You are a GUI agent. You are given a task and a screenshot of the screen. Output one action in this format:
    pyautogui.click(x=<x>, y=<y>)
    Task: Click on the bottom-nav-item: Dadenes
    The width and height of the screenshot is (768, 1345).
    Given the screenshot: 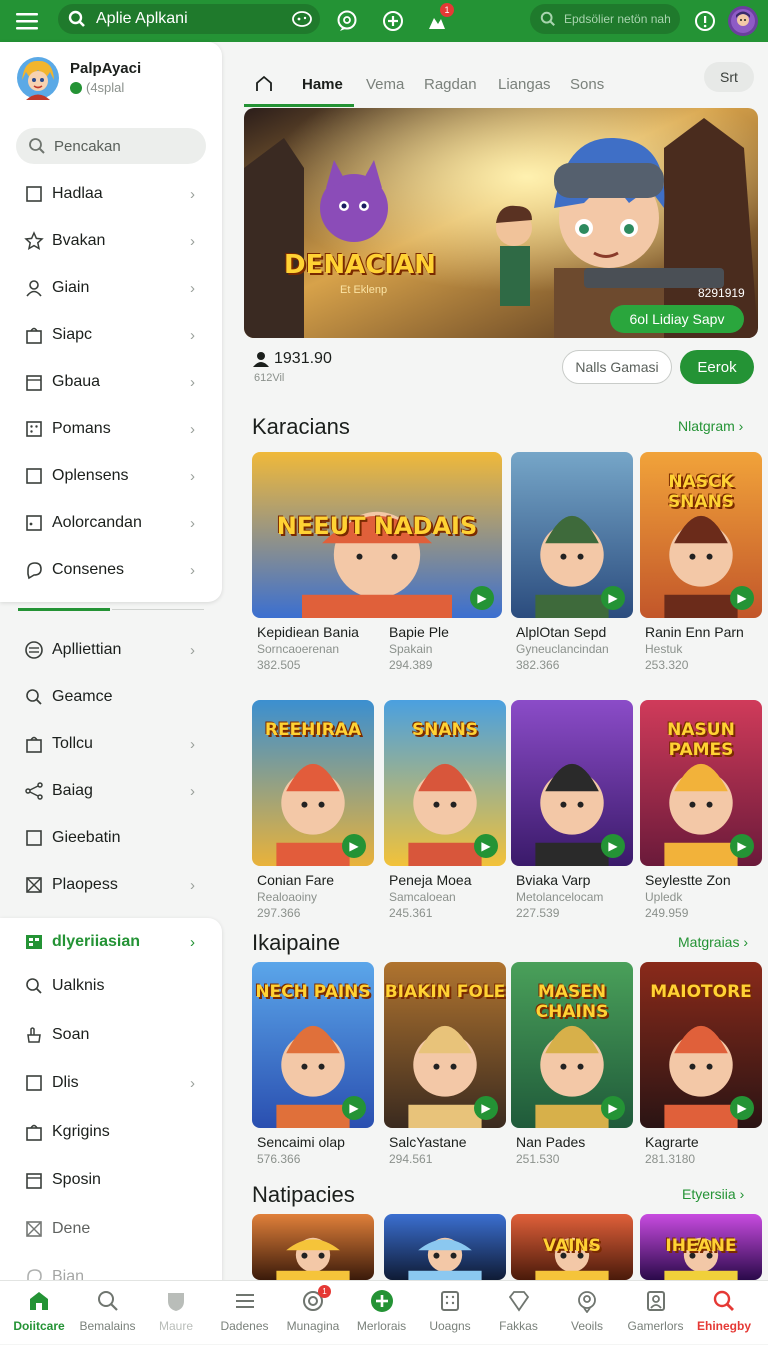 What is the action you would take?
    pyautogui.click(x=245, y=1313)
    